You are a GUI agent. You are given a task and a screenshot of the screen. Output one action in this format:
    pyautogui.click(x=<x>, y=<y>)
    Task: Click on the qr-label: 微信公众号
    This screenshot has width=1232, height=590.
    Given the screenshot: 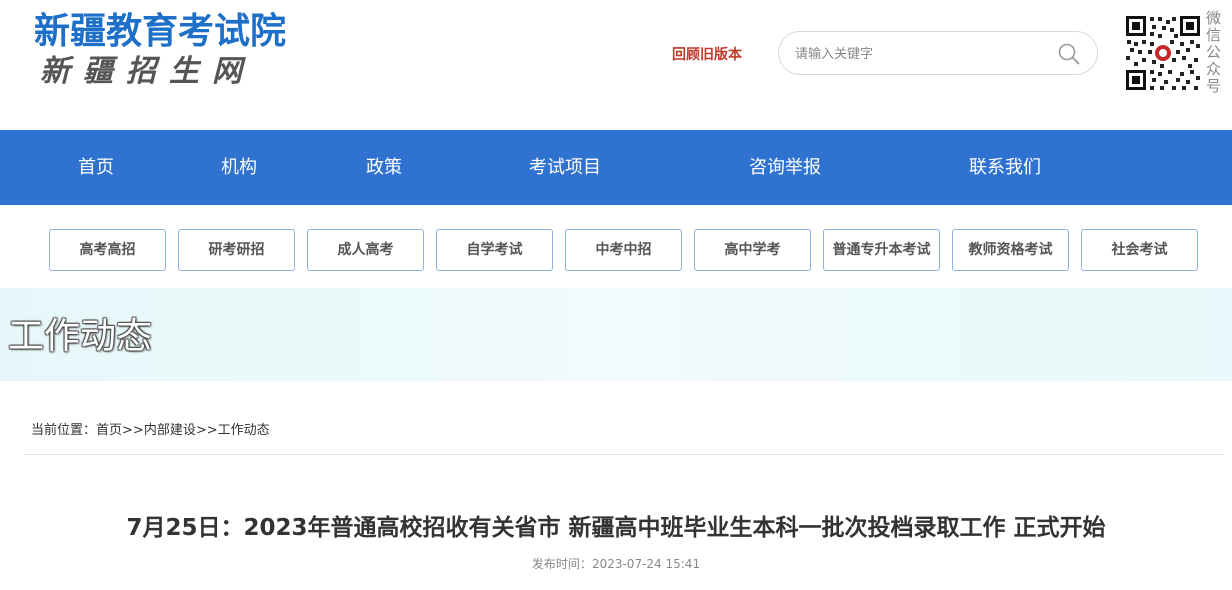 What is the action you would take?
    pyautogui.click(x=1214, y=52)
    